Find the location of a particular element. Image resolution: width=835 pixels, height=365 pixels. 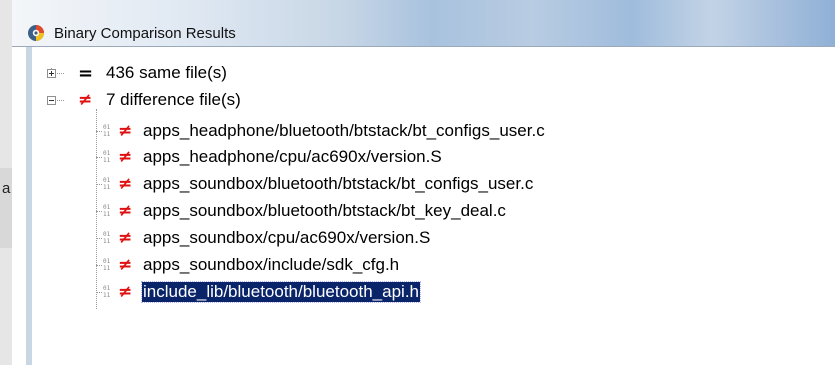

file-label-selected: include_lib/bluetooth/bluetooth_api.h is located at coordinates (281, 292).